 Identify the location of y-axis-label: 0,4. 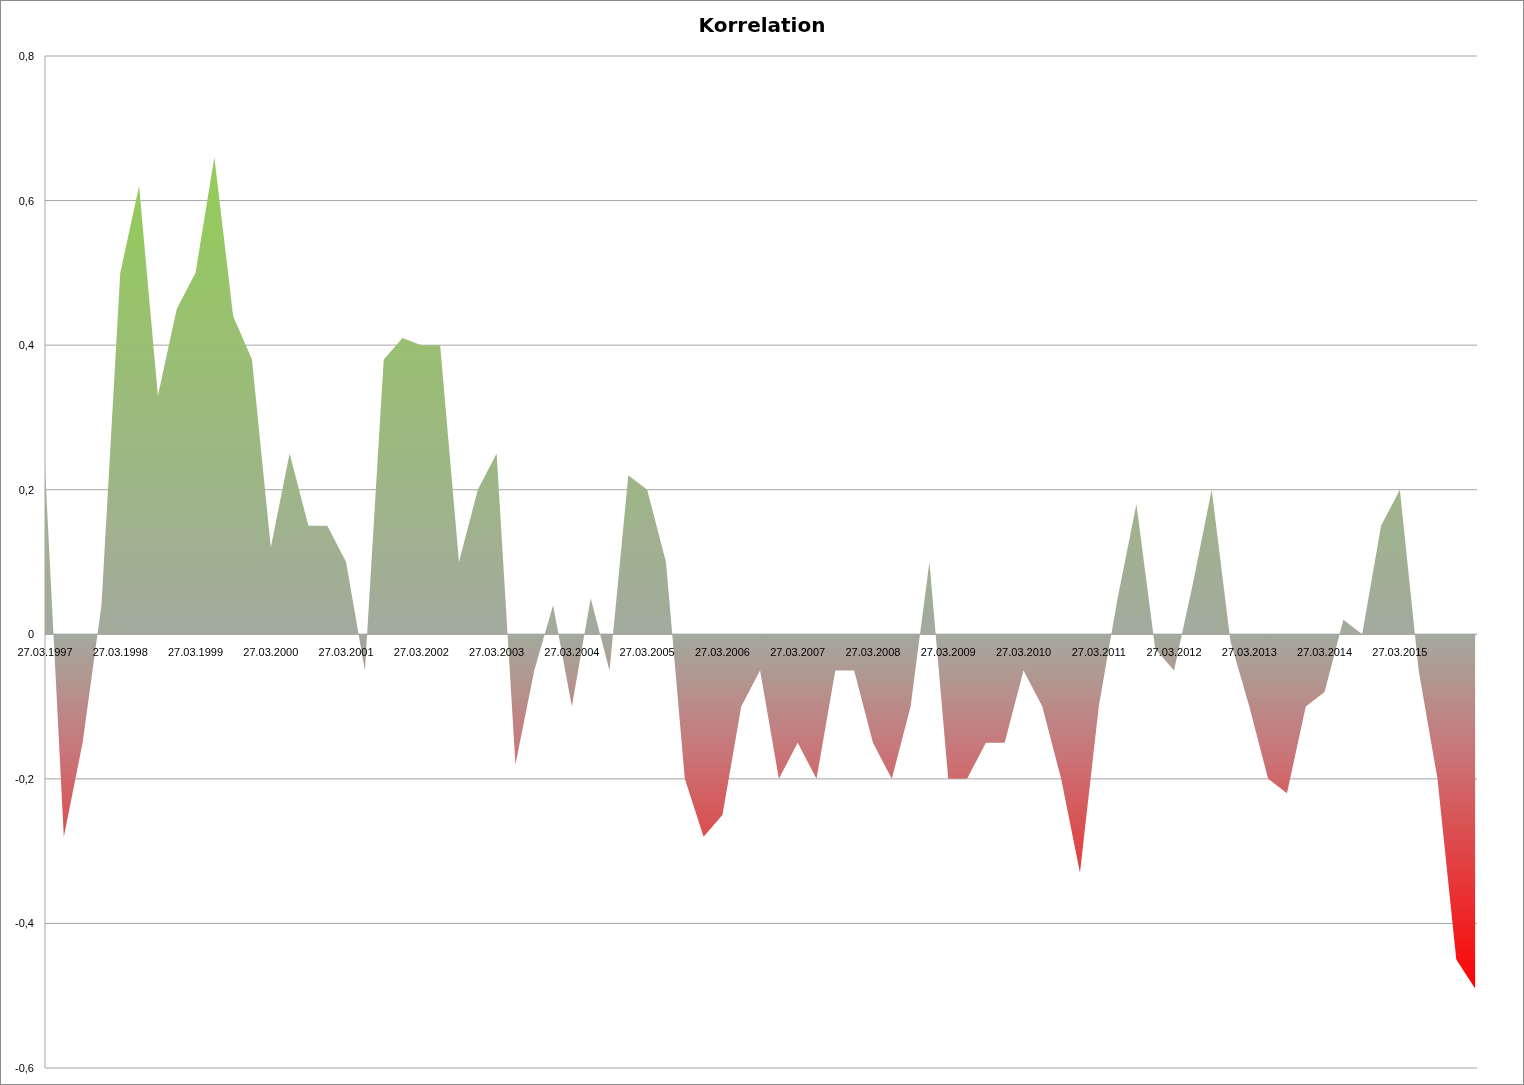
(26, 345).